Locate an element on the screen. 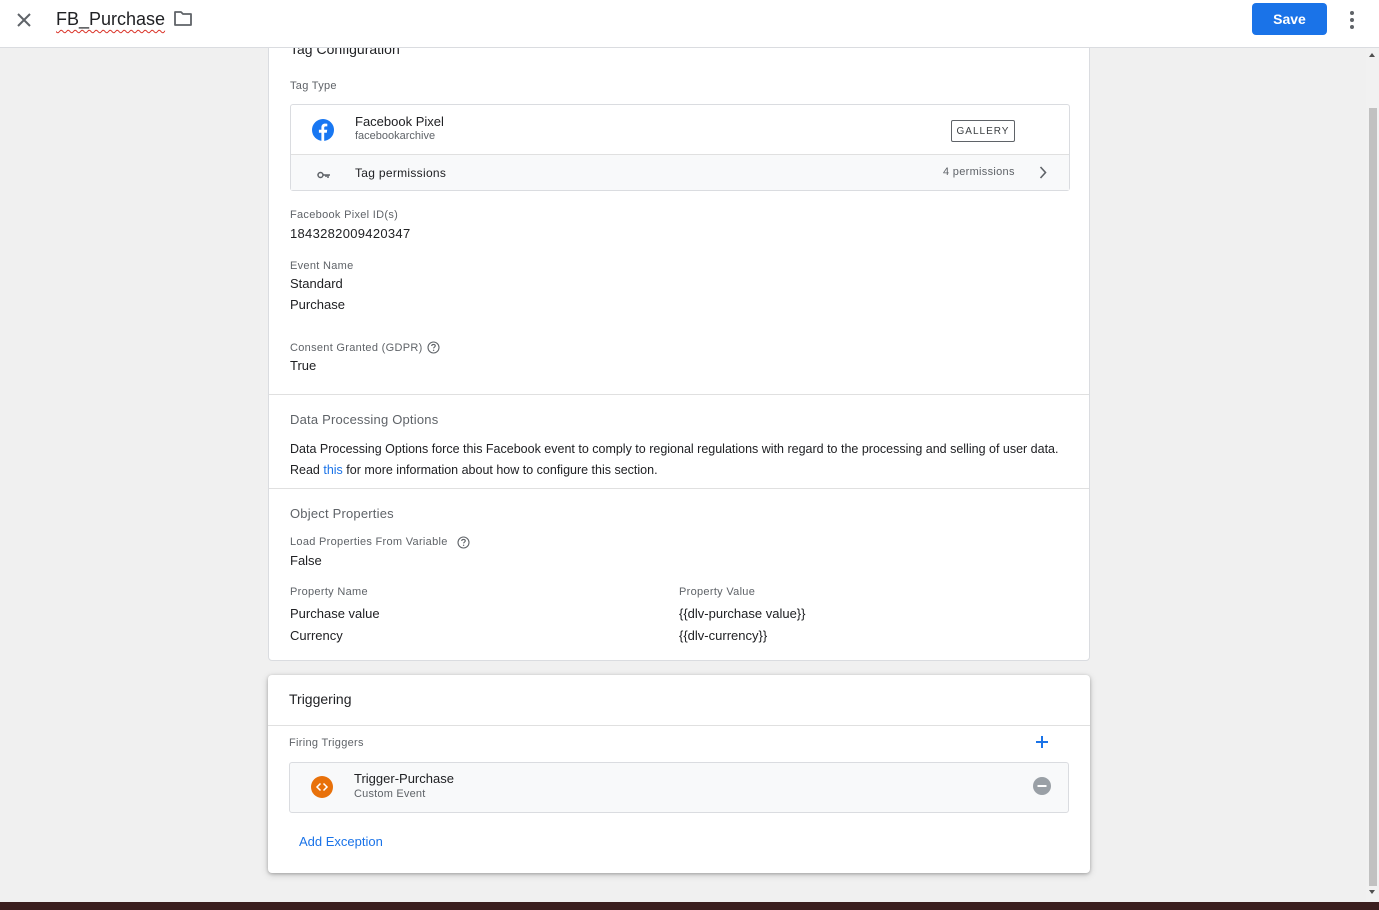  close-icon is located at coordinates (24, 20).